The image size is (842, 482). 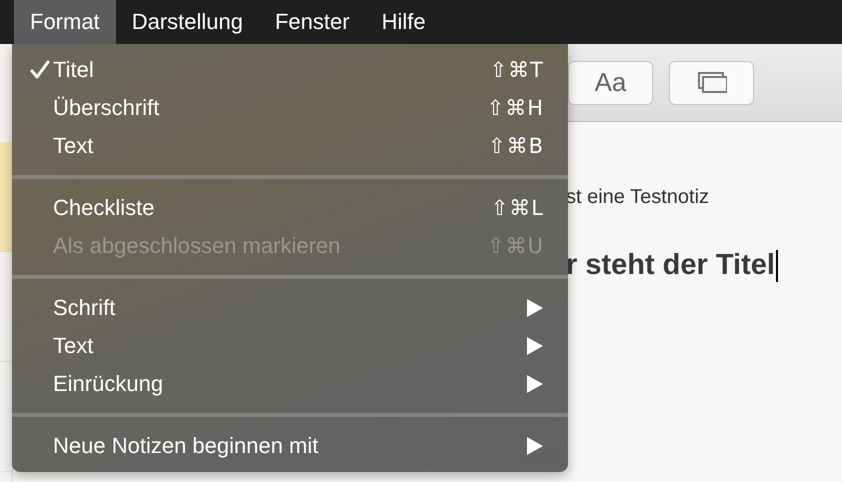 I want to click on windows-button, so click(x=711, y=82).